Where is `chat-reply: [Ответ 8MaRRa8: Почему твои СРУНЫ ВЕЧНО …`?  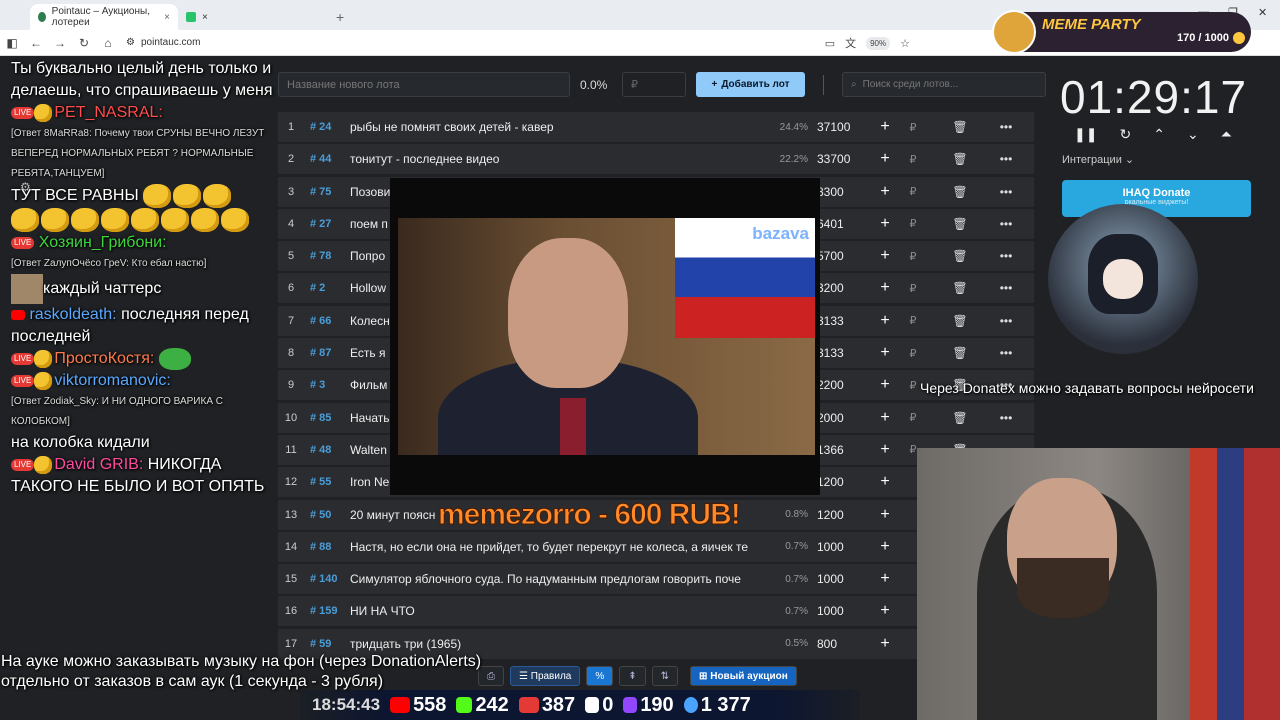
chat-reply: [Ответ 8MaRRa8: Почему твои СРУНЫ ВЕЧНО … is located at coordinates (138, 153).